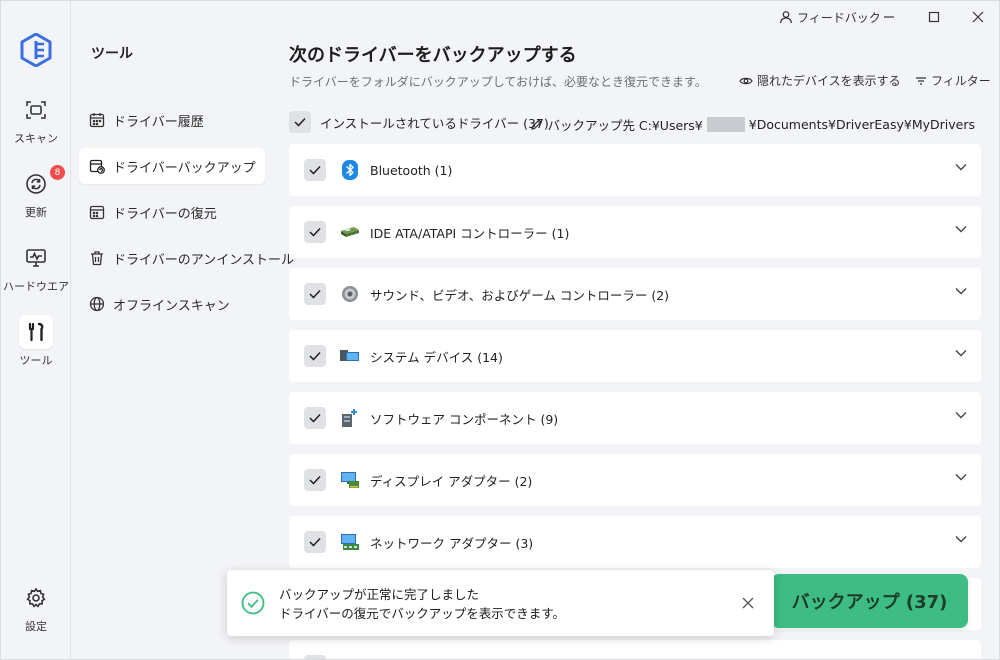 This screenshot has height=660, width=1000. Describe the element at coordinates (635, 170) in the screenshot. I see `list-item: Bluetooth (1)` at that location.